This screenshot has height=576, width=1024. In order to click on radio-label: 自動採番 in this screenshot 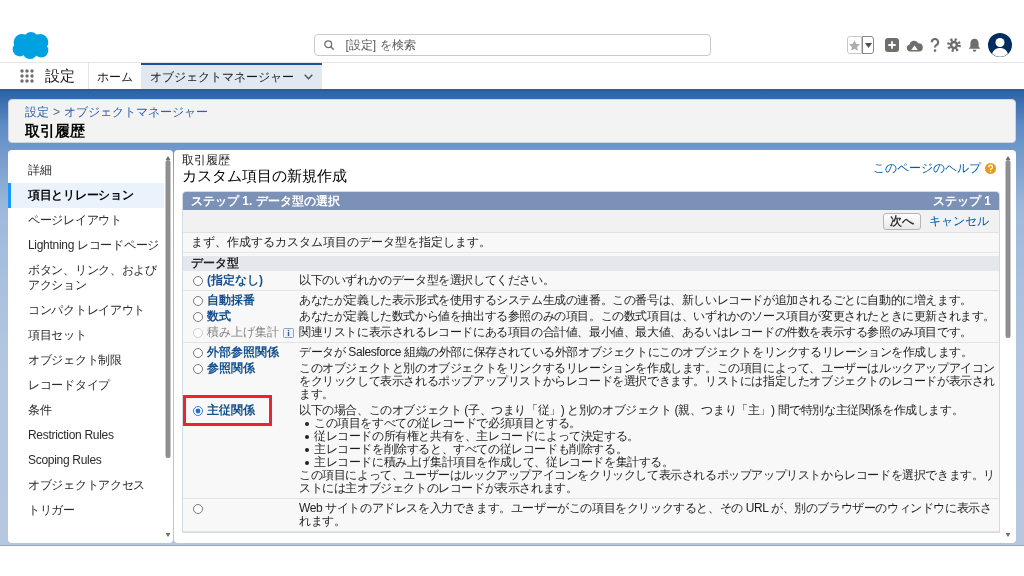, I will do `click(231, 300)`.